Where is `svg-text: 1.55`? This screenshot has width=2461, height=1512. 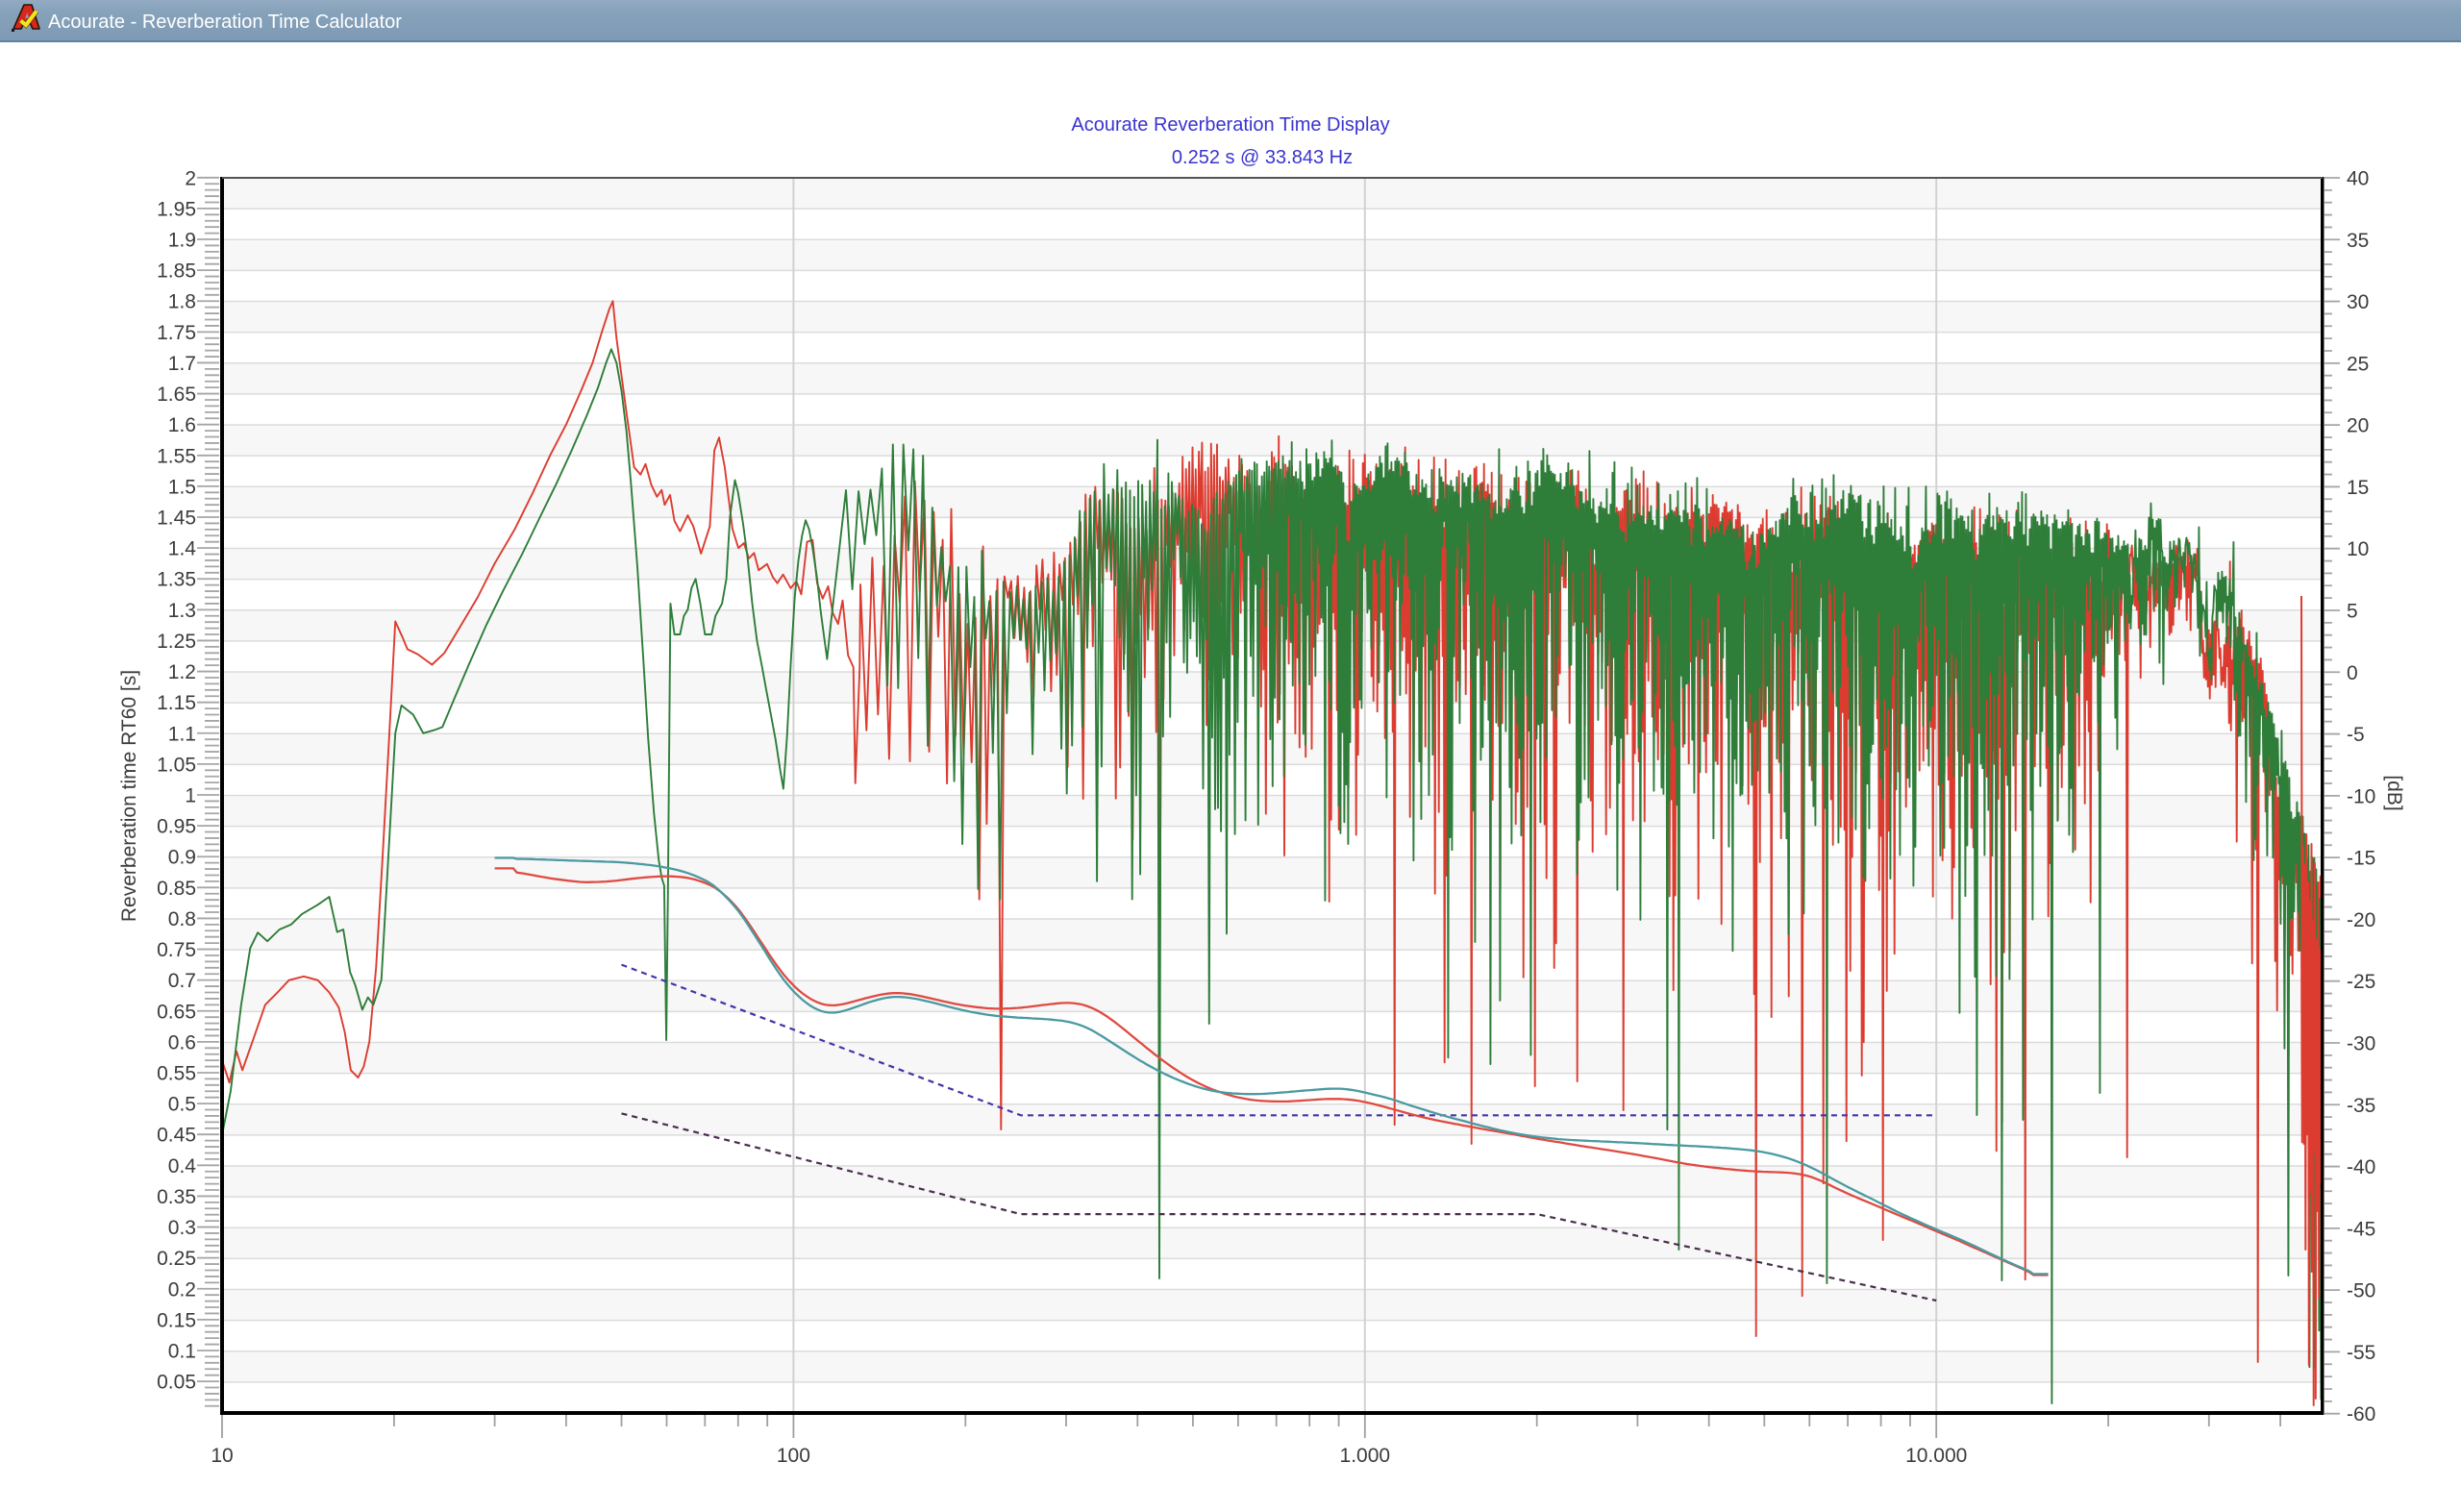 svg-text: 1.55 is located at coordinates (176, 456).